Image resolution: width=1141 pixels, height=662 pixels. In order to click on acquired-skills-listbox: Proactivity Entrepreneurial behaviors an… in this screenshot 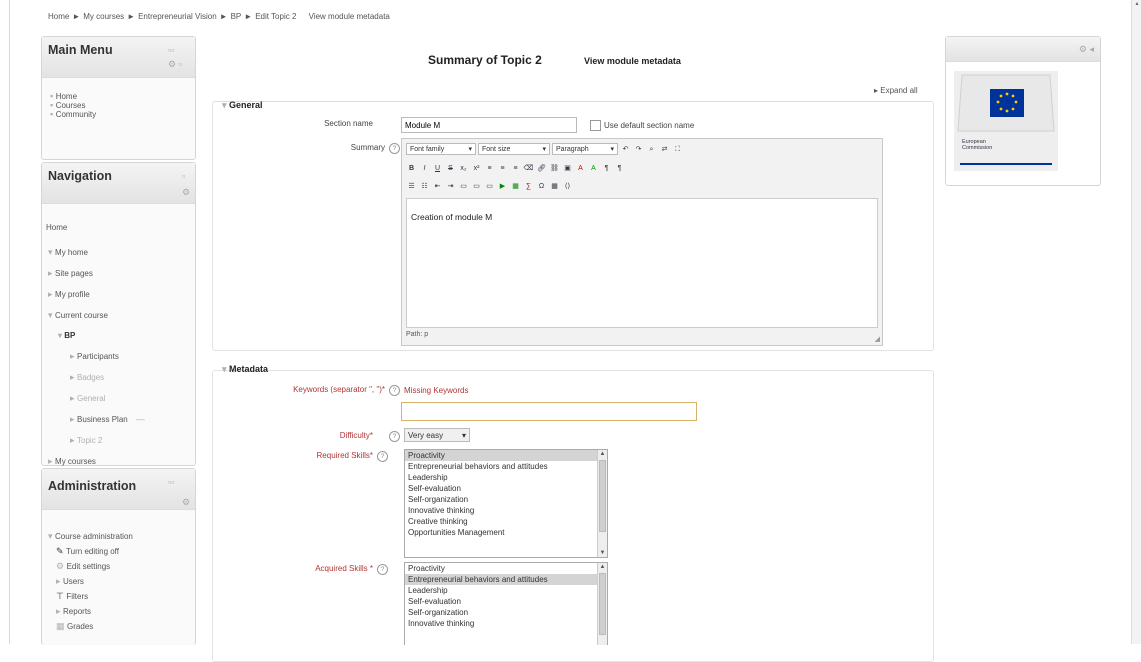, I will do `click(506, 603)`.